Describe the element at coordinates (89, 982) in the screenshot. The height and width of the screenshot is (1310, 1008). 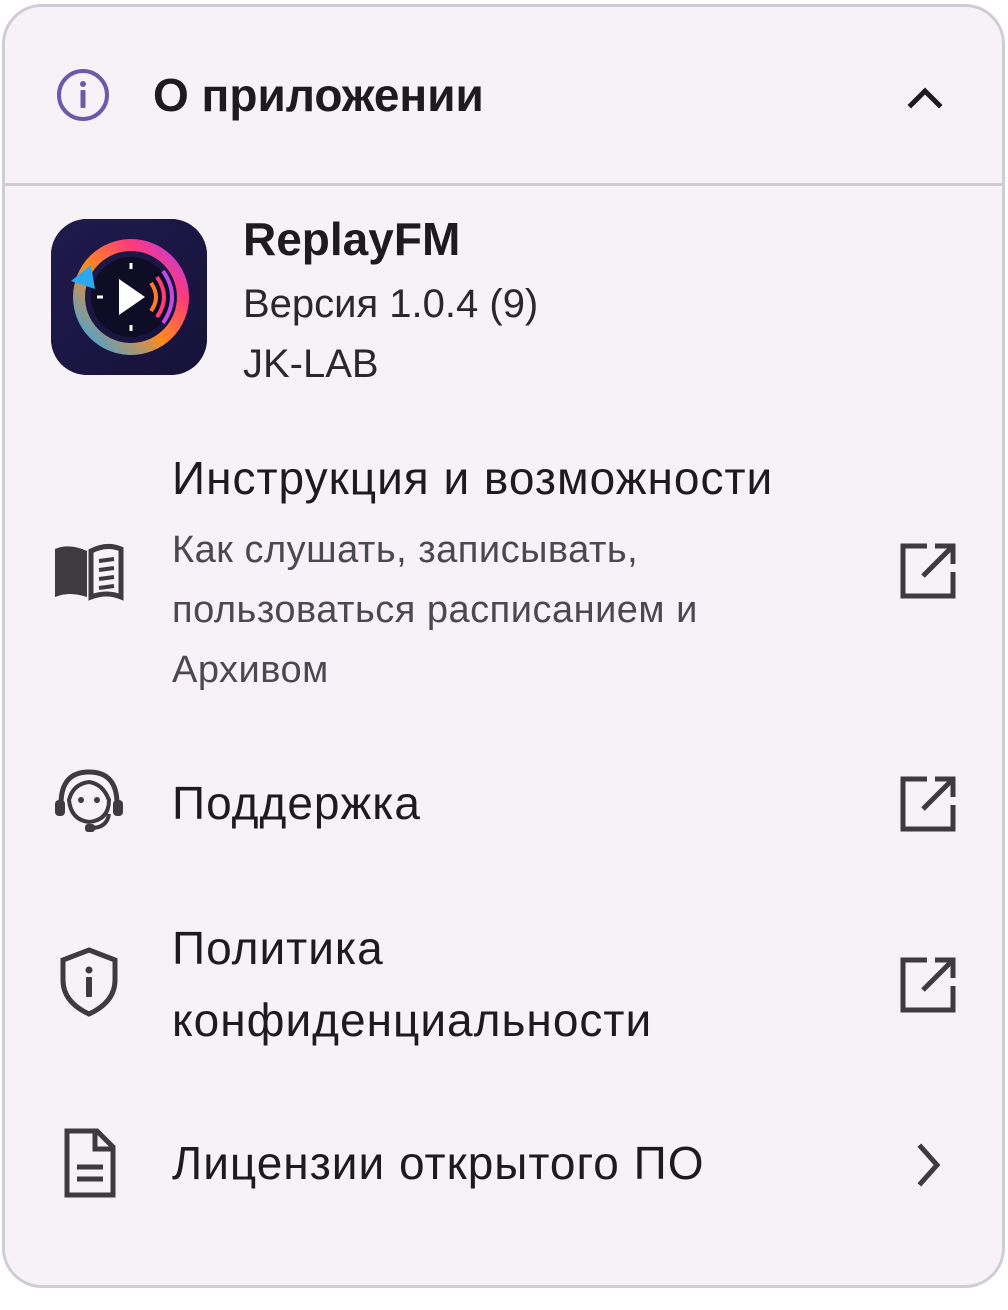
I see `privacy-shield-icon` at that location.